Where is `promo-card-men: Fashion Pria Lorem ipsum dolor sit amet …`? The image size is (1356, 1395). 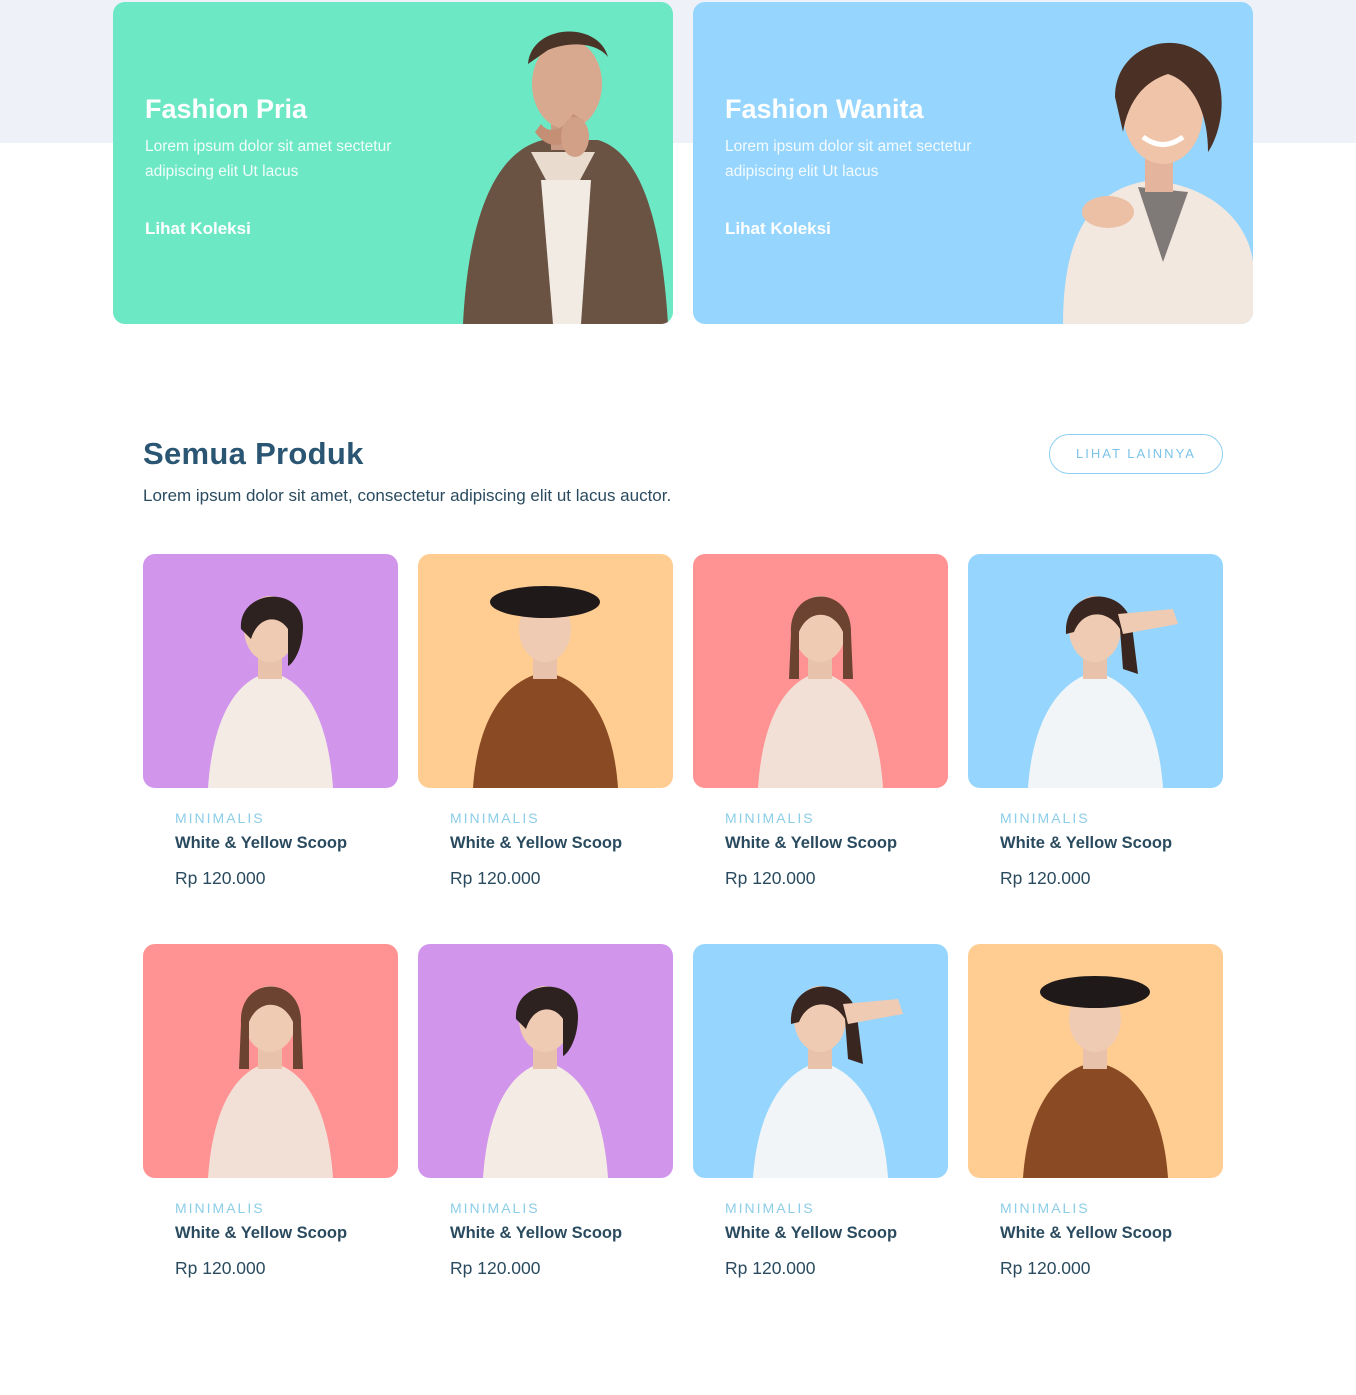 promo-card-men: Fashion Pria Lorem ipsum dolor sit amet … is located at coordinates (393, 163).